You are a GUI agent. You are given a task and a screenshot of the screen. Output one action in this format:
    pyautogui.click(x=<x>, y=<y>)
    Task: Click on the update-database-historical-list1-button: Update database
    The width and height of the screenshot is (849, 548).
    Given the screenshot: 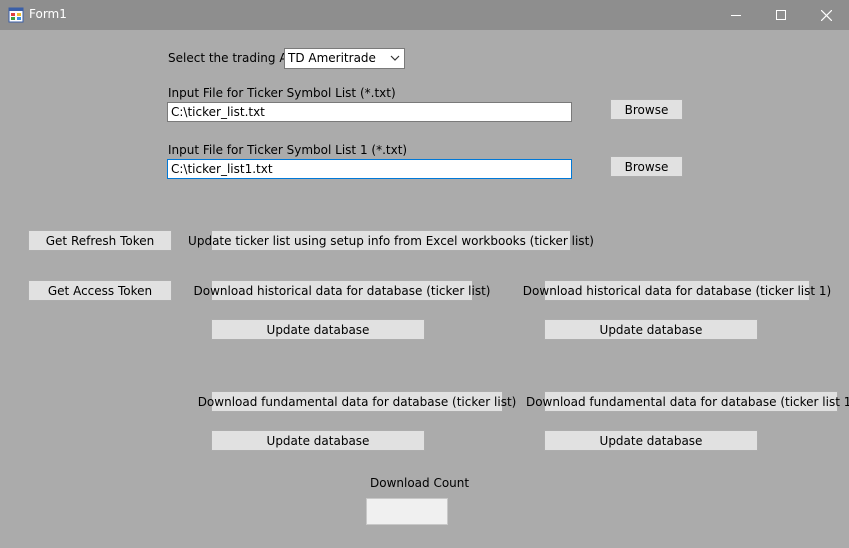 What is the action you would take?
    pyautogui.click(x=651, y=329)
    